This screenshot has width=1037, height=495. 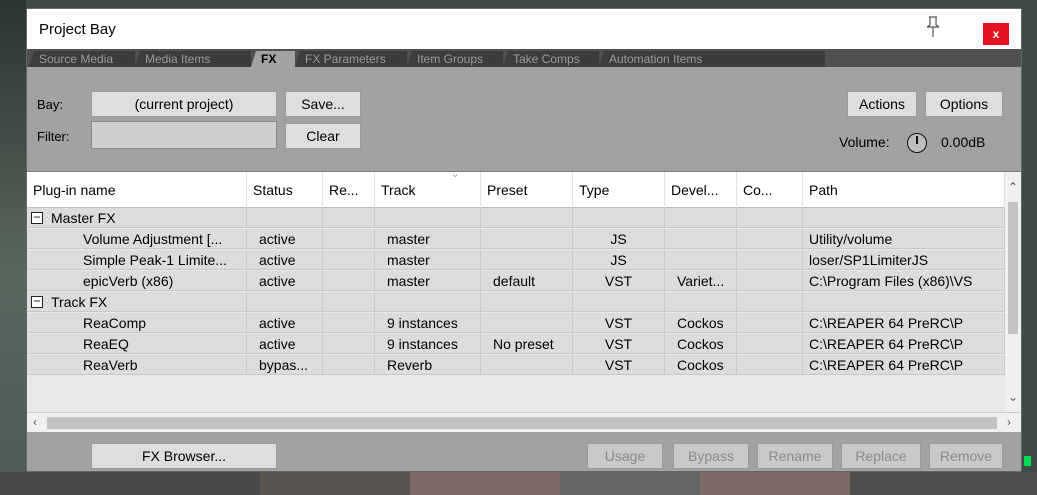 I want to click on cell-name: epicVerb (x86), so click(x=137, y=281).